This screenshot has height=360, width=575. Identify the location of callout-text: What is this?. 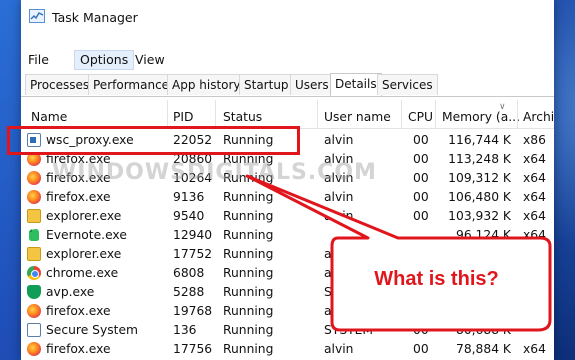
(436, 279).